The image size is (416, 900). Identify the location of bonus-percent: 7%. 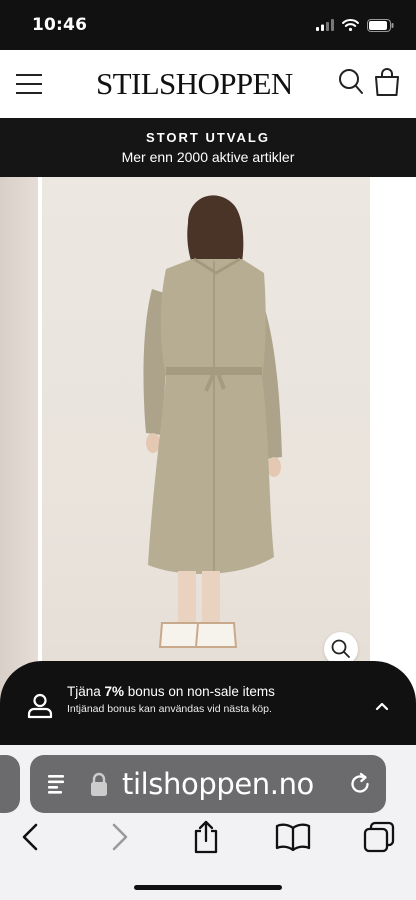
(114, 691).